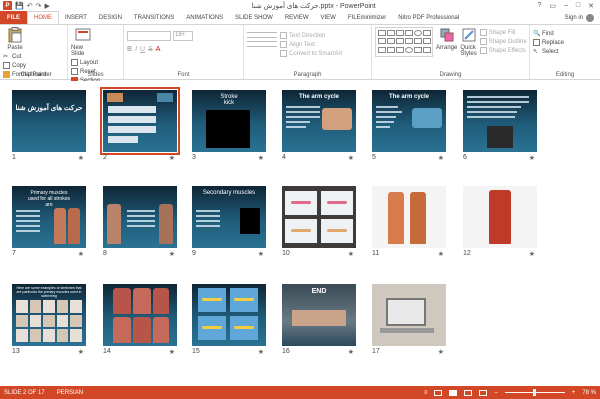 Image resolution: width=600 pixels, height=399 pixels. Describe the element at coordinates (76, 17) in the screenshot. I see `tab-insert: INSERT` at that location.